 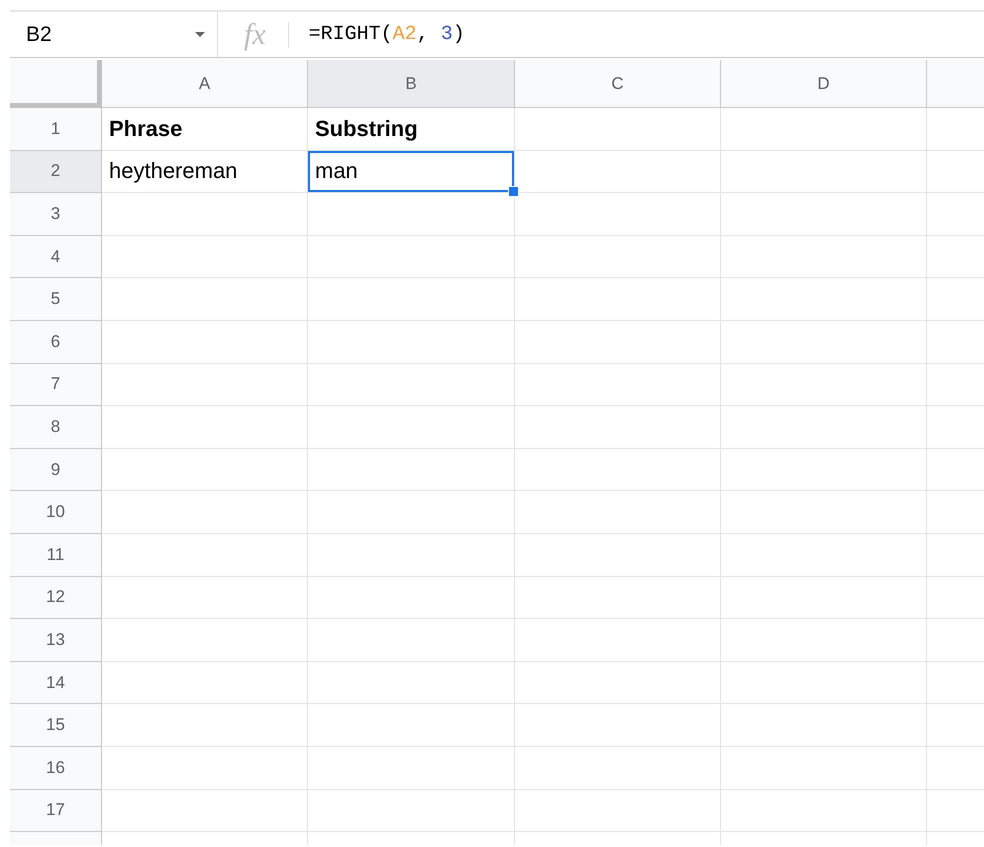 I want to click on row-header: 9, so click(x=56, y=470).